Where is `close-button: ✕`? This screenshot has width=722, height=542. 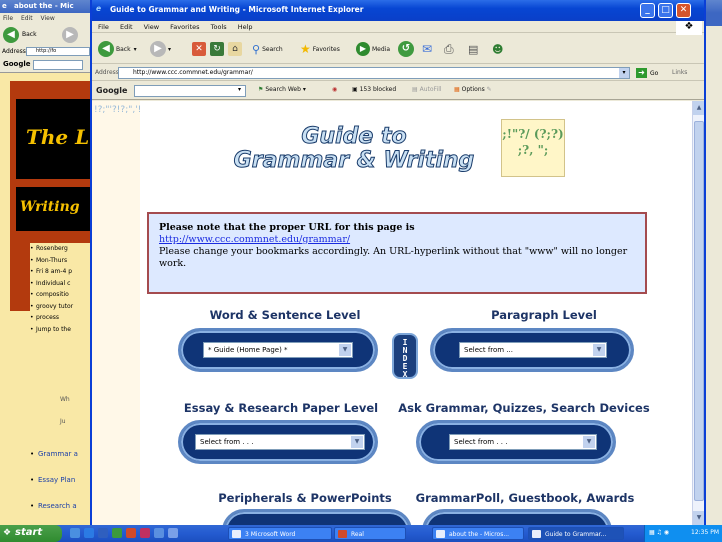
close-button: ✕ is located at coordinates (683, 10).